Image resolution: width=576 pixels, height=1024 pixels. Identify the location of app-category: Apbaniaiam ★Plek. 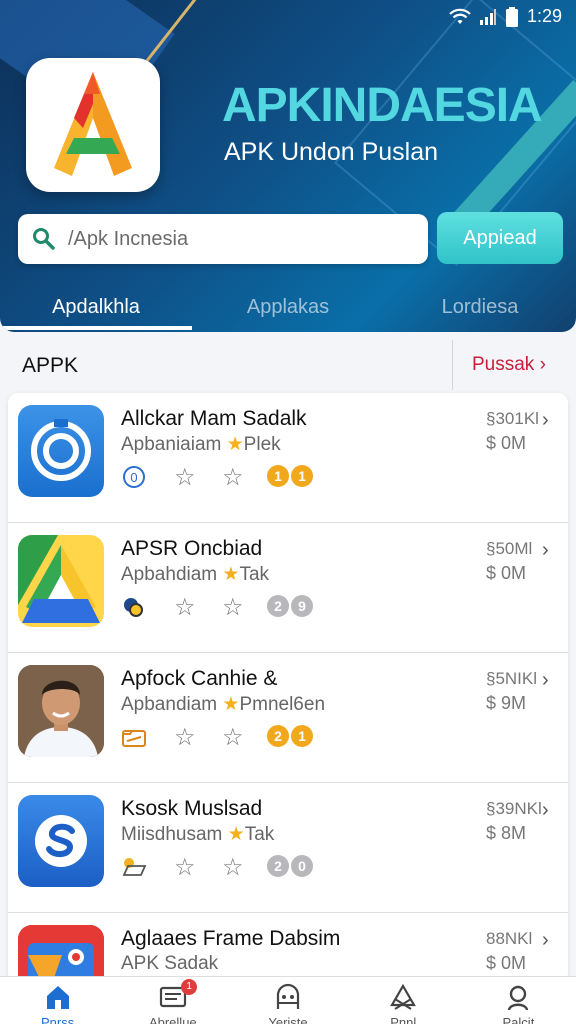
(201, 444).